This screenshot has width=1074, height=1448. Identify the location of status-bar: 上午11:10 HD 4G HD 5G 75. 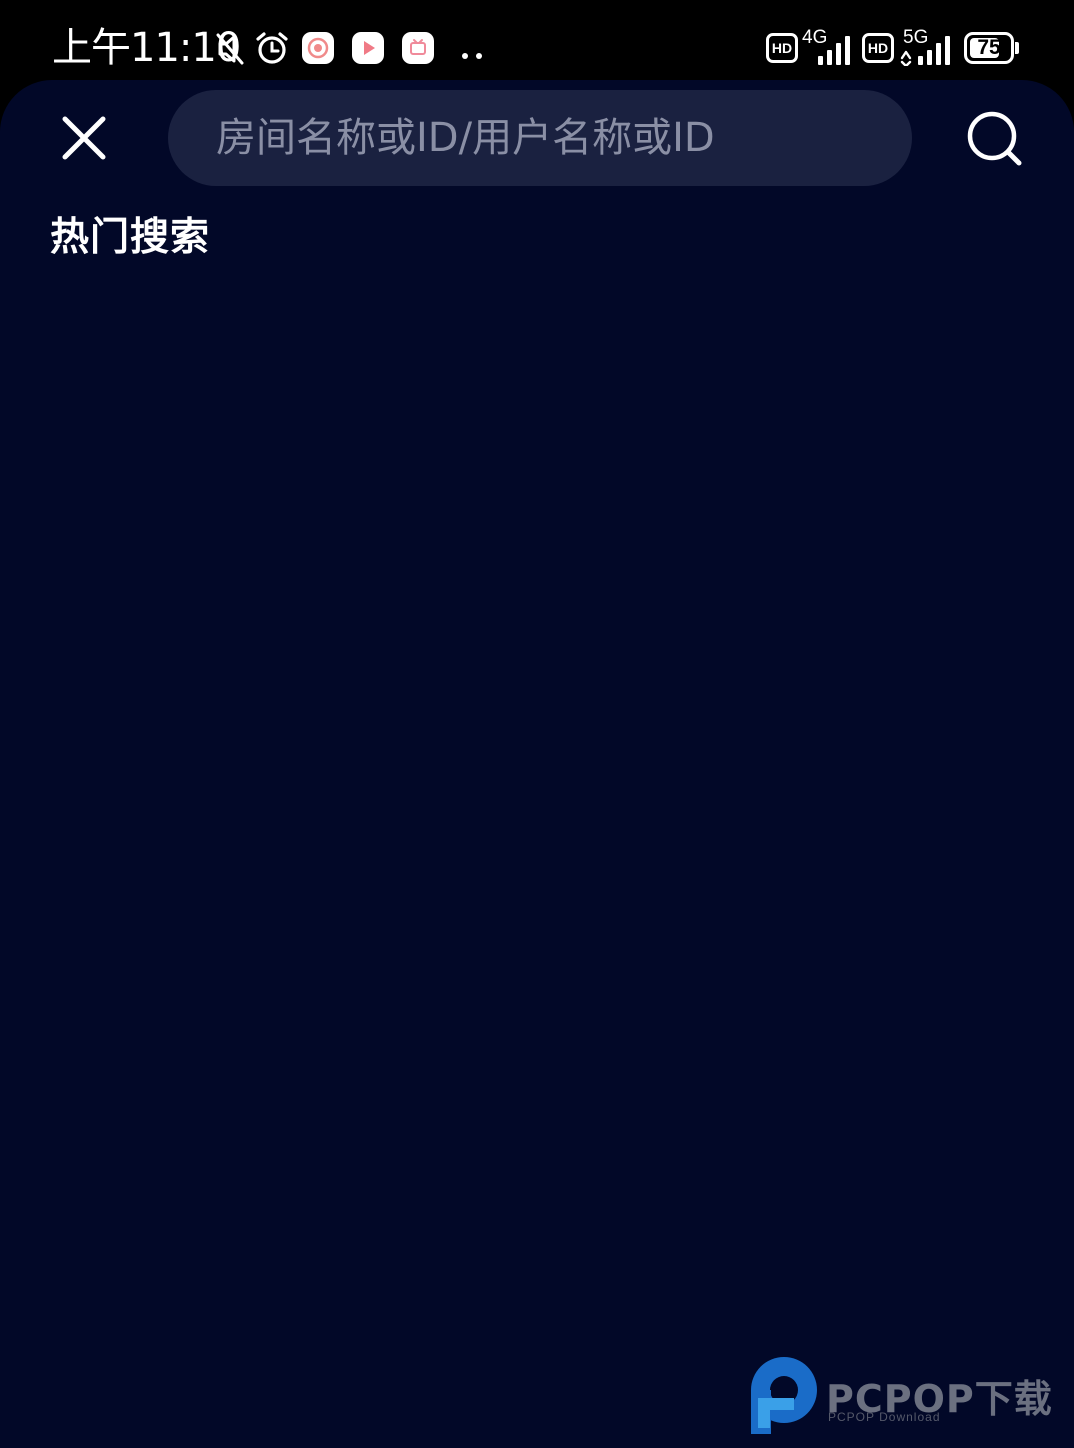
(537, 45).